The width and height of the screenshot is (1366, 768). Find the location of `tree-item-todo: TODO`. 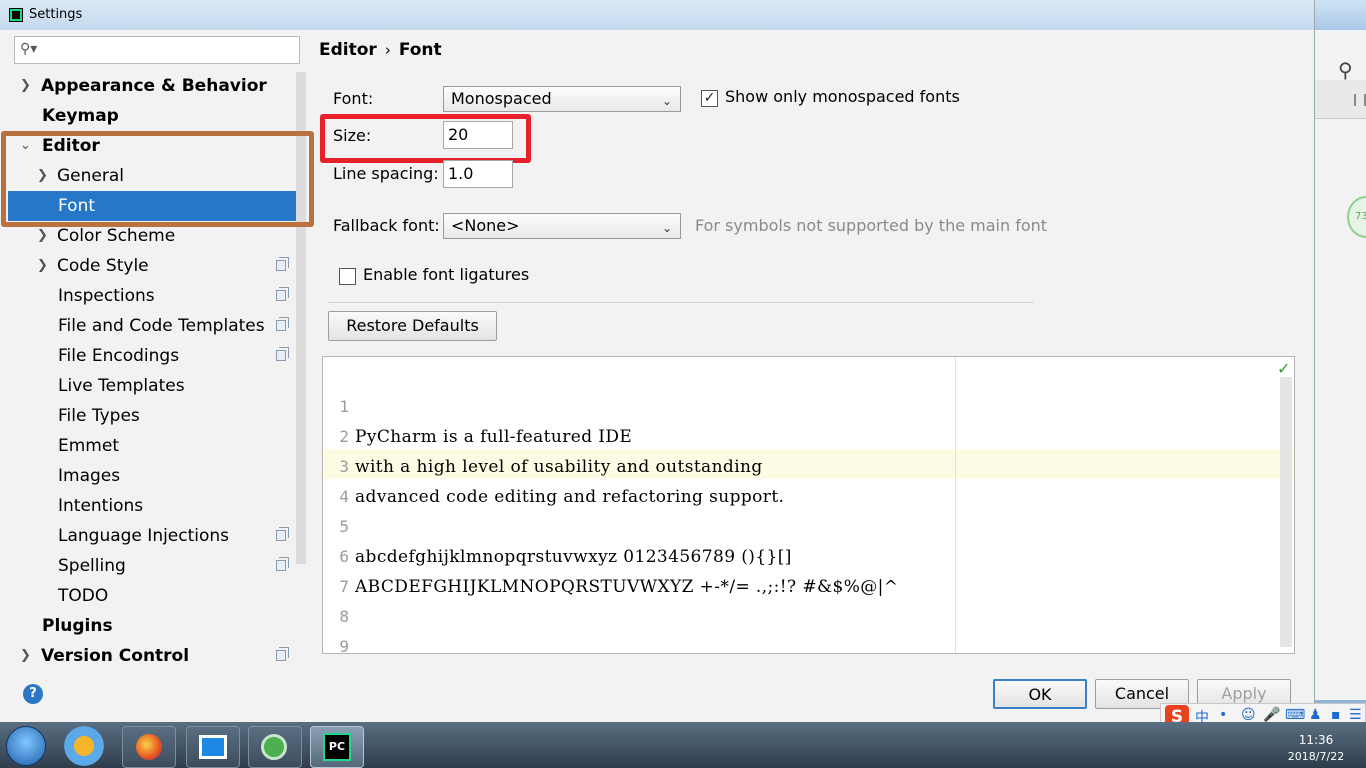

tree-item-todo: TODO is located at coordinates (157, 596).